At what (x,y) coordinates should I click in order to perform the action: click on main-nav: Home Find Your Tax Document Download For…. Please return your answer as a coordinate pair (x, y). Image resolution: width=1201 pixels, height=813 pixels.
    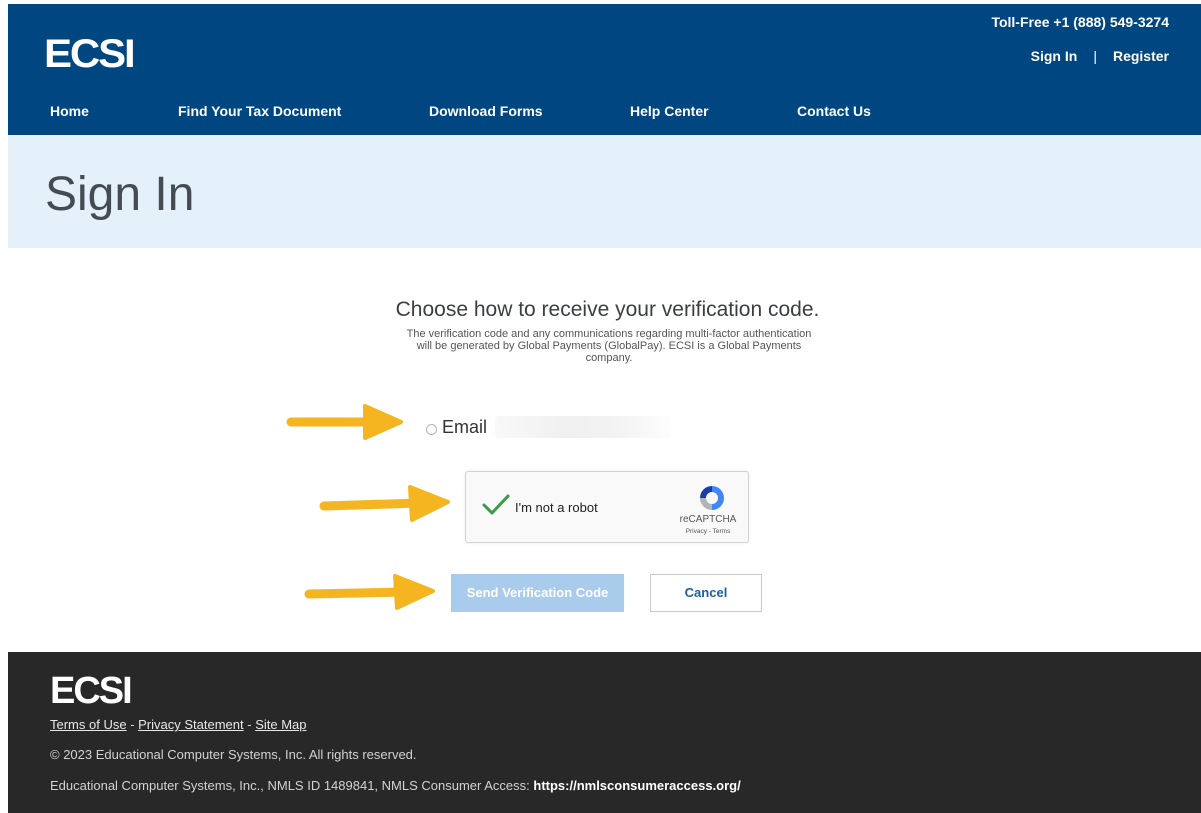
    Looking at the image, I should click on (460, 111).